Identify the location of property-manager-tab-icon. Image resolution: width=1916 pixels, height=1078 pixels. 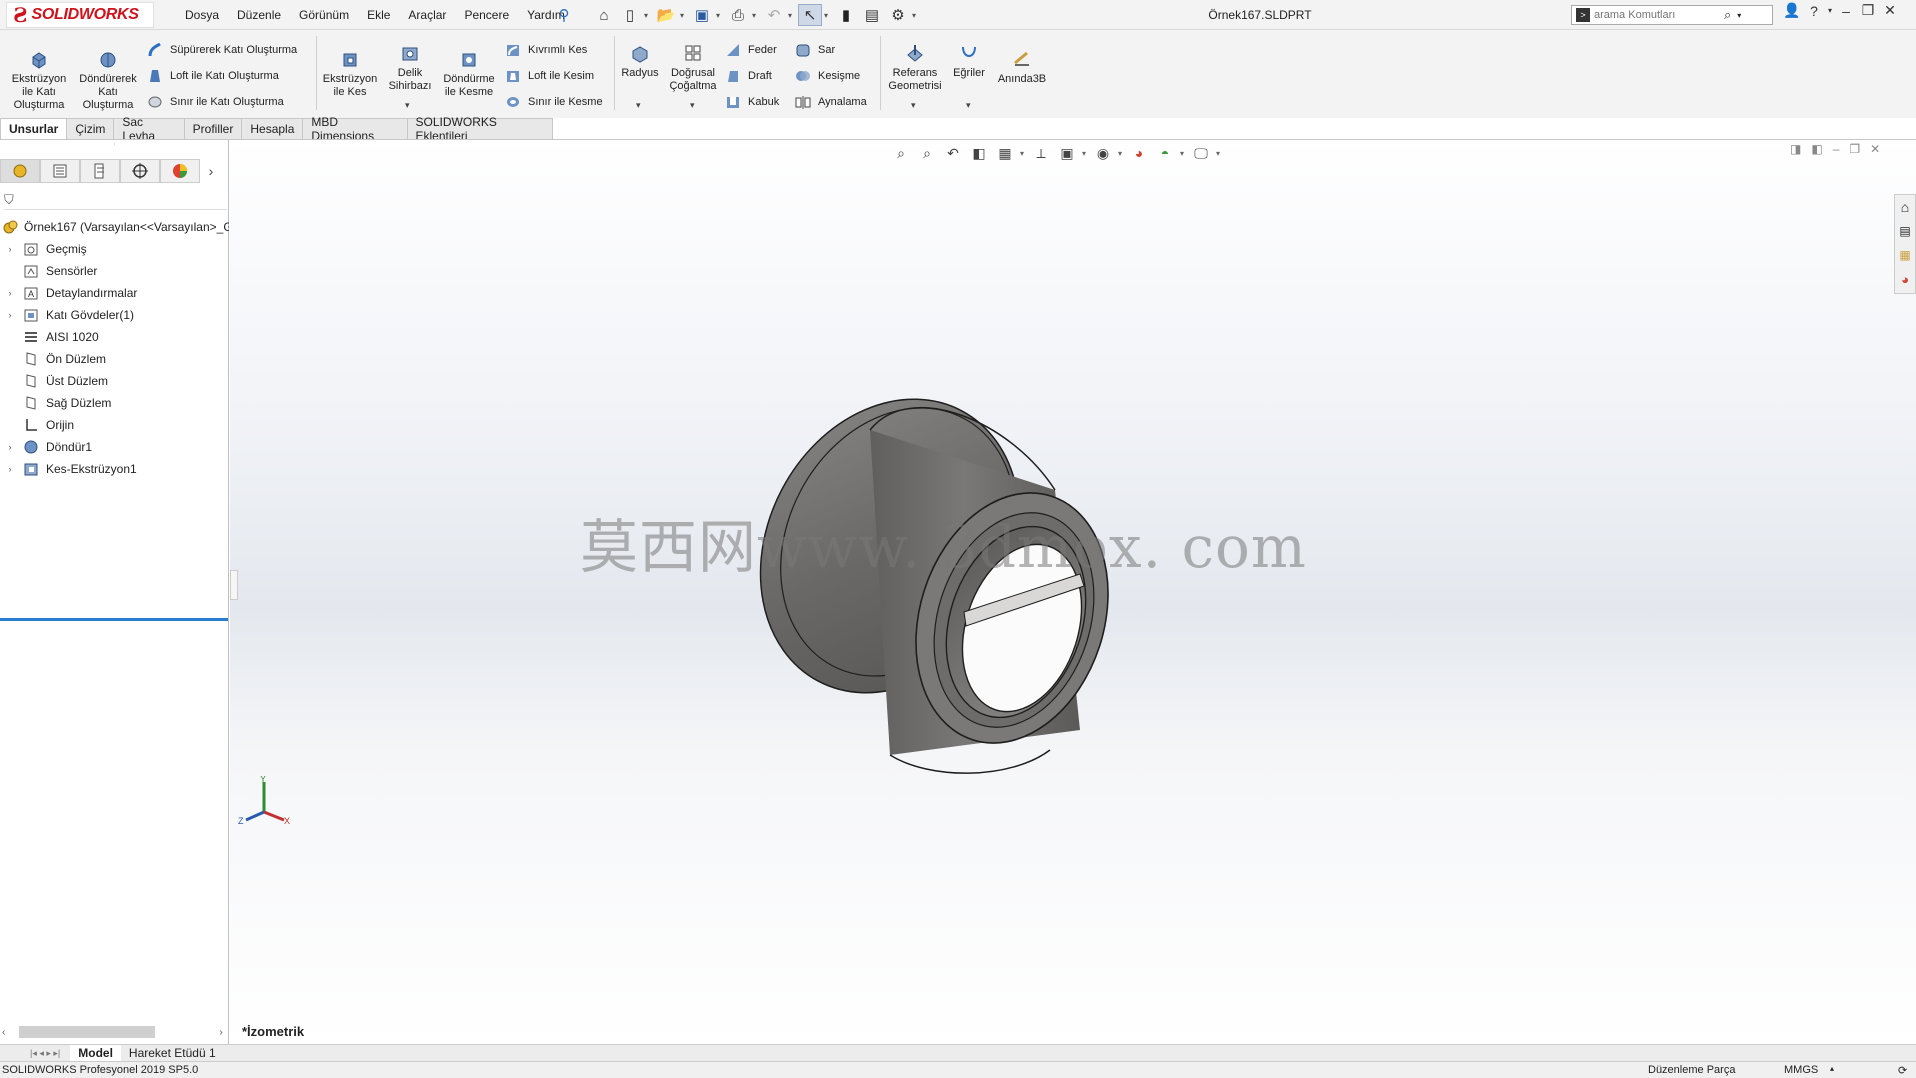
(60, 171).